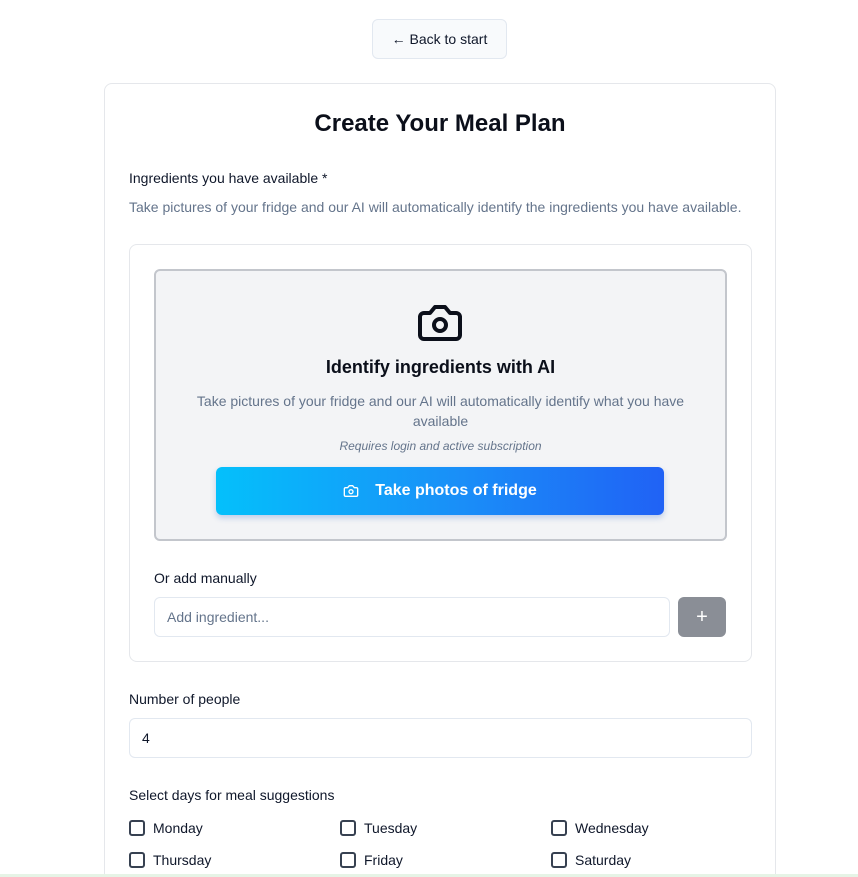 This screenshot has height=877, width=858. I want to click on day-checkbox-saturday: Saturday, so click(591, 860).